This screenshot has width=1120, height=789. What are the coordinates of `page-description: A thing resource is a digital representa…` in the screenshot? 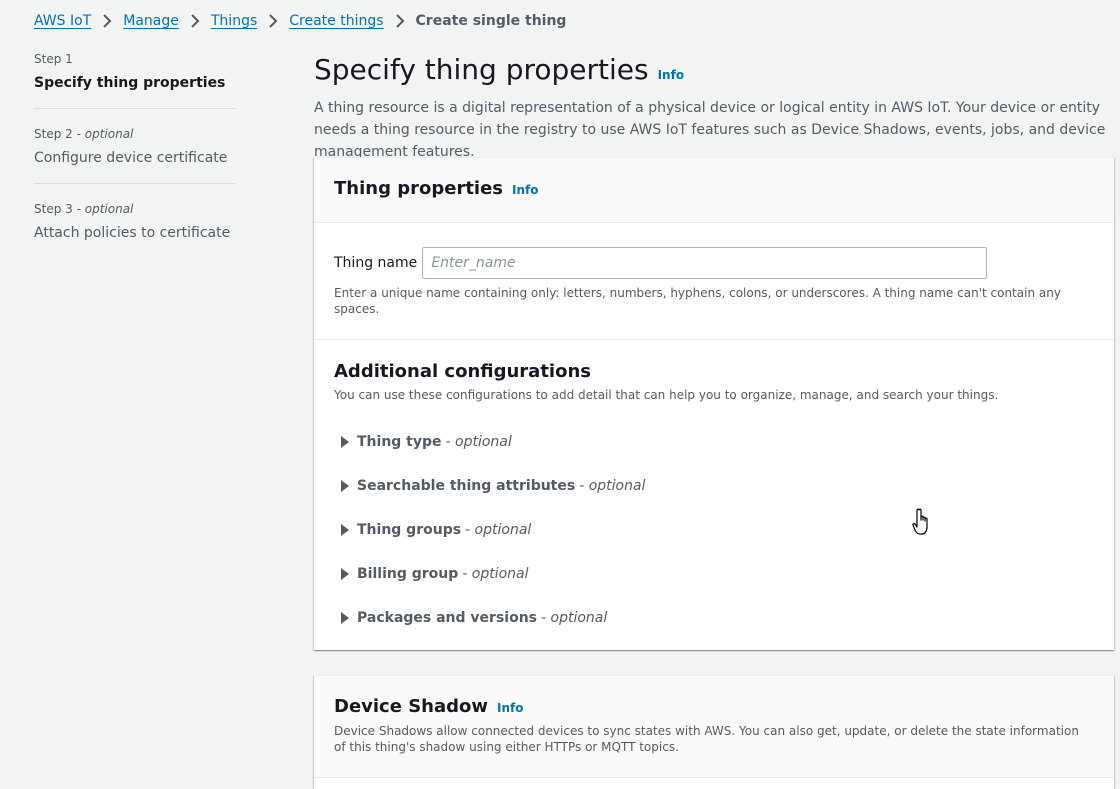 It's located at (710, 130).